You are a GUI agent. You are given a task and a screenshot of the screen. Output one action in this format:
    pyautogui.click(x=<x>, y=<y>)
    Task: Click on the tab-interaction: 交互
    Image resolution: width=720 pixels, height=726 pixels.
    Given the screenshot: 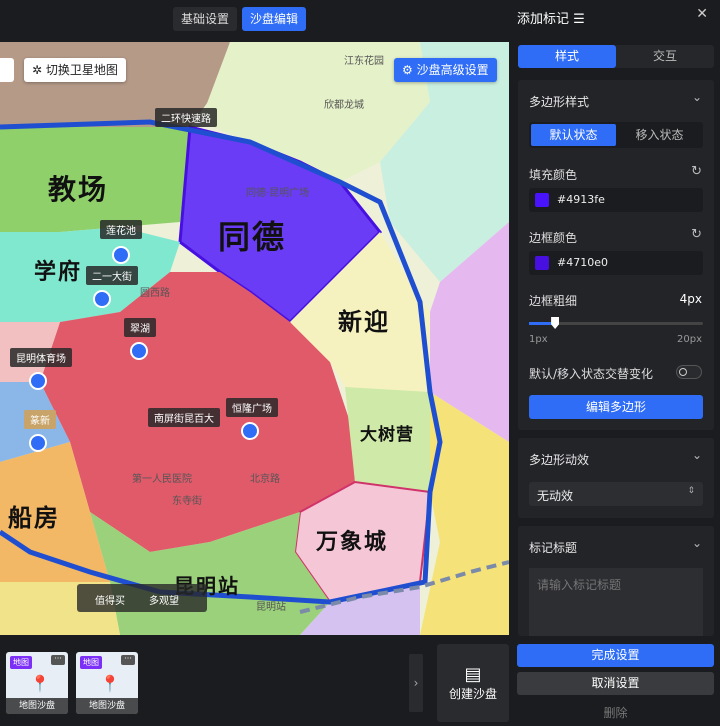 What is the action you would take?
    pyautogui.click(x=665, y=56)
    